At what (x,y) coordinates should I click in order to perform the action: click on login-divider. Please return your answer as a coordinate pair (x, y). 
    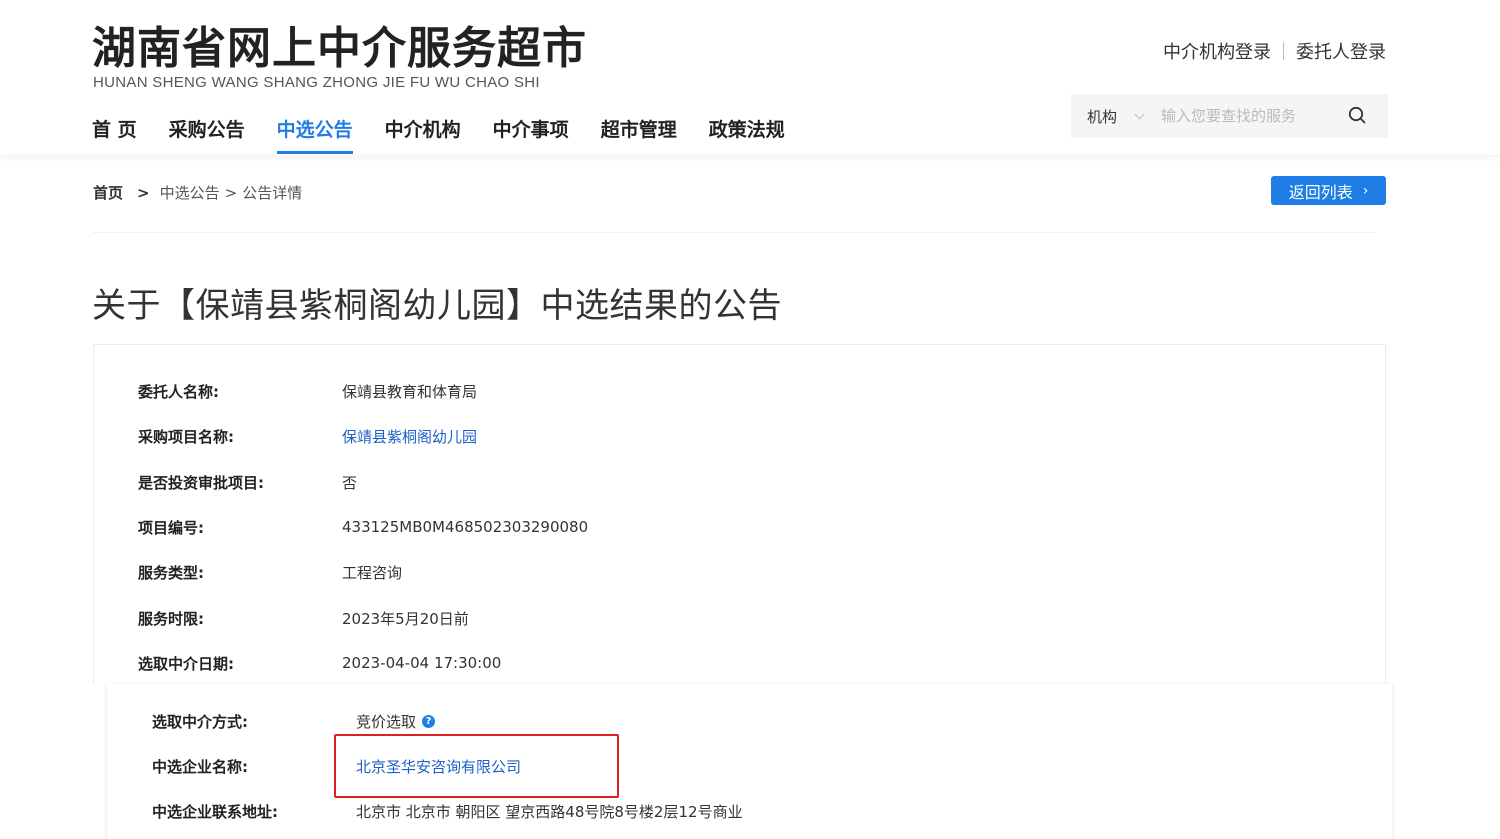
    Looking at the image, I should click on (1283, 51).